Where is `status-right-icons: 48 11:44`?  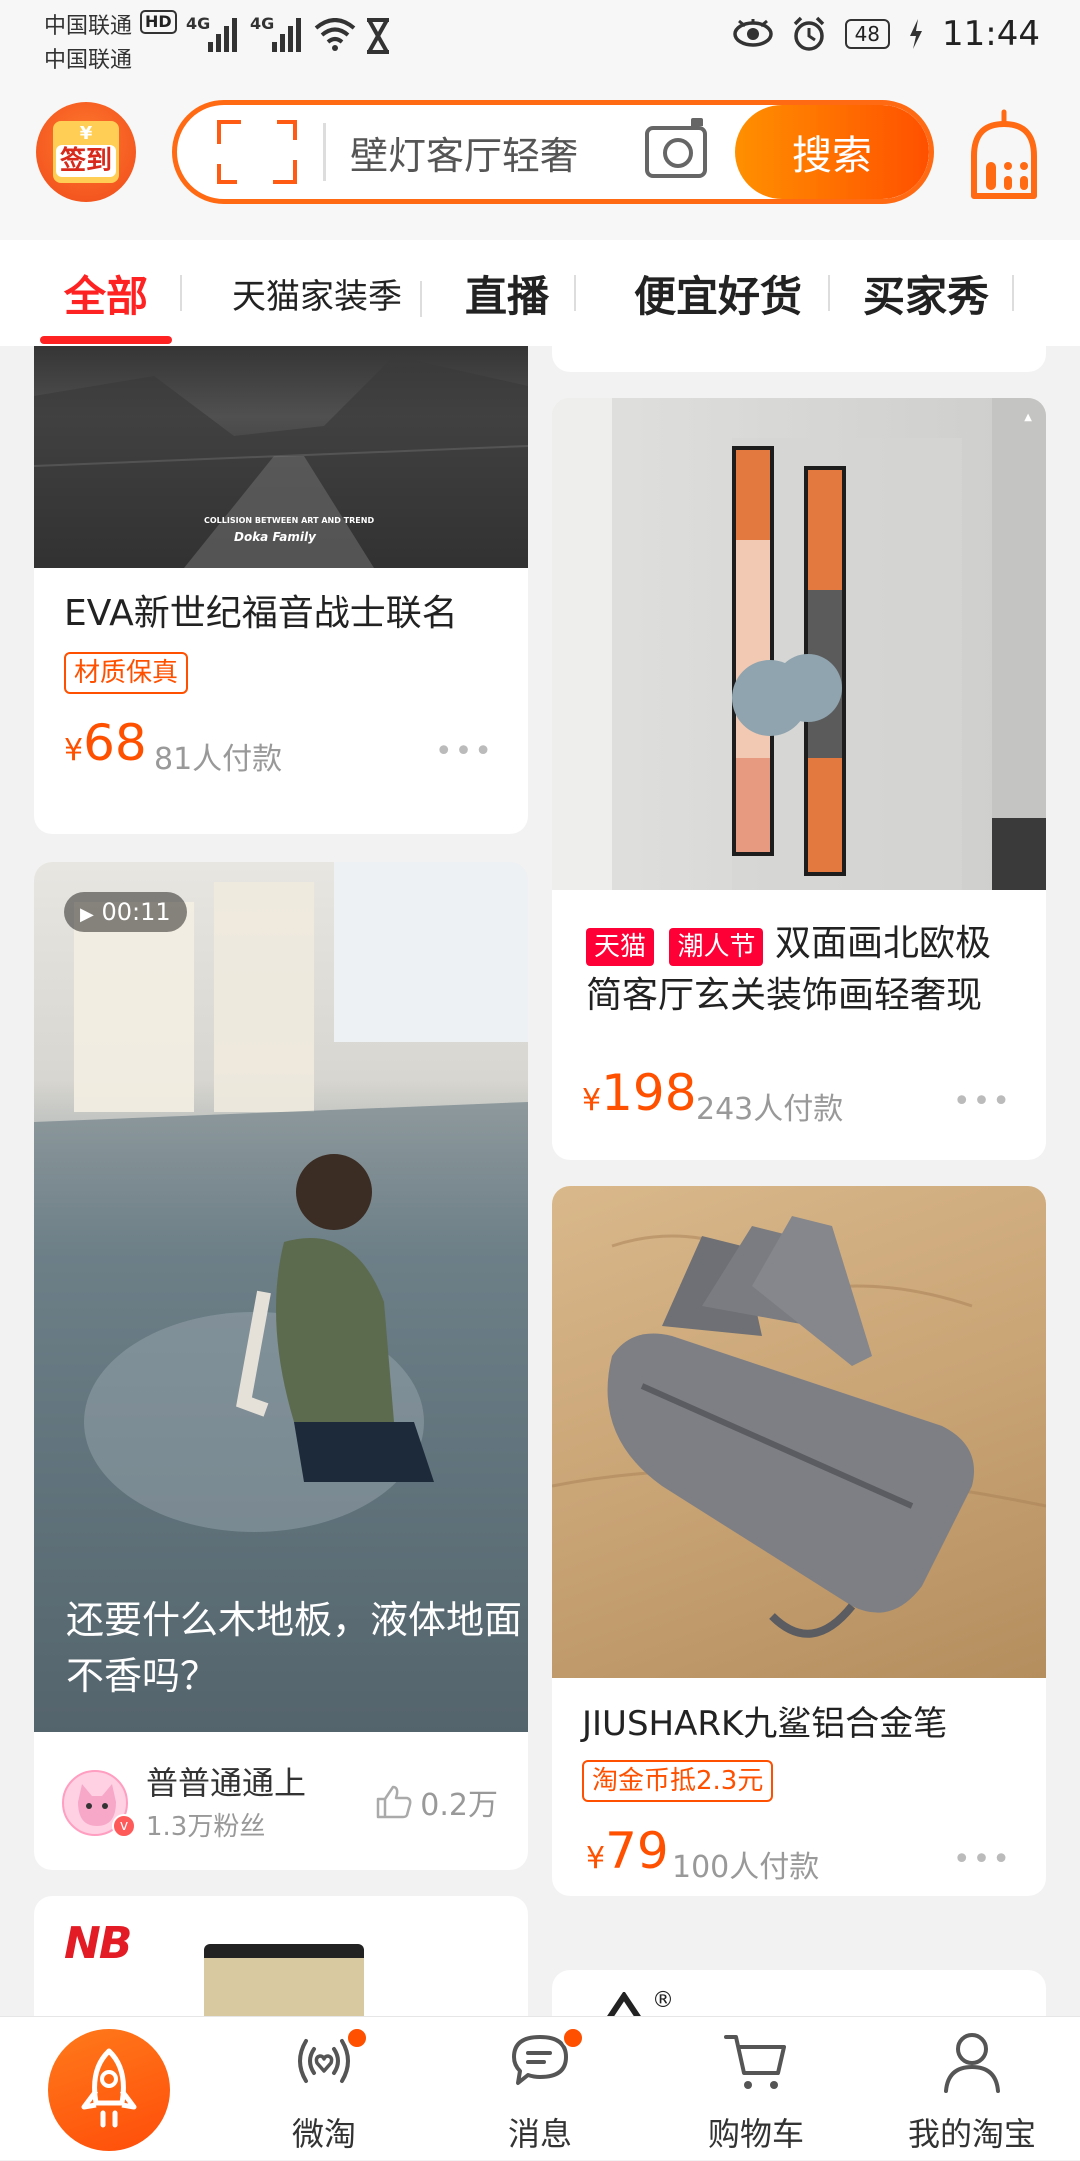
status-right-icons: 48 11:44 is located at coordinates (886, 34).